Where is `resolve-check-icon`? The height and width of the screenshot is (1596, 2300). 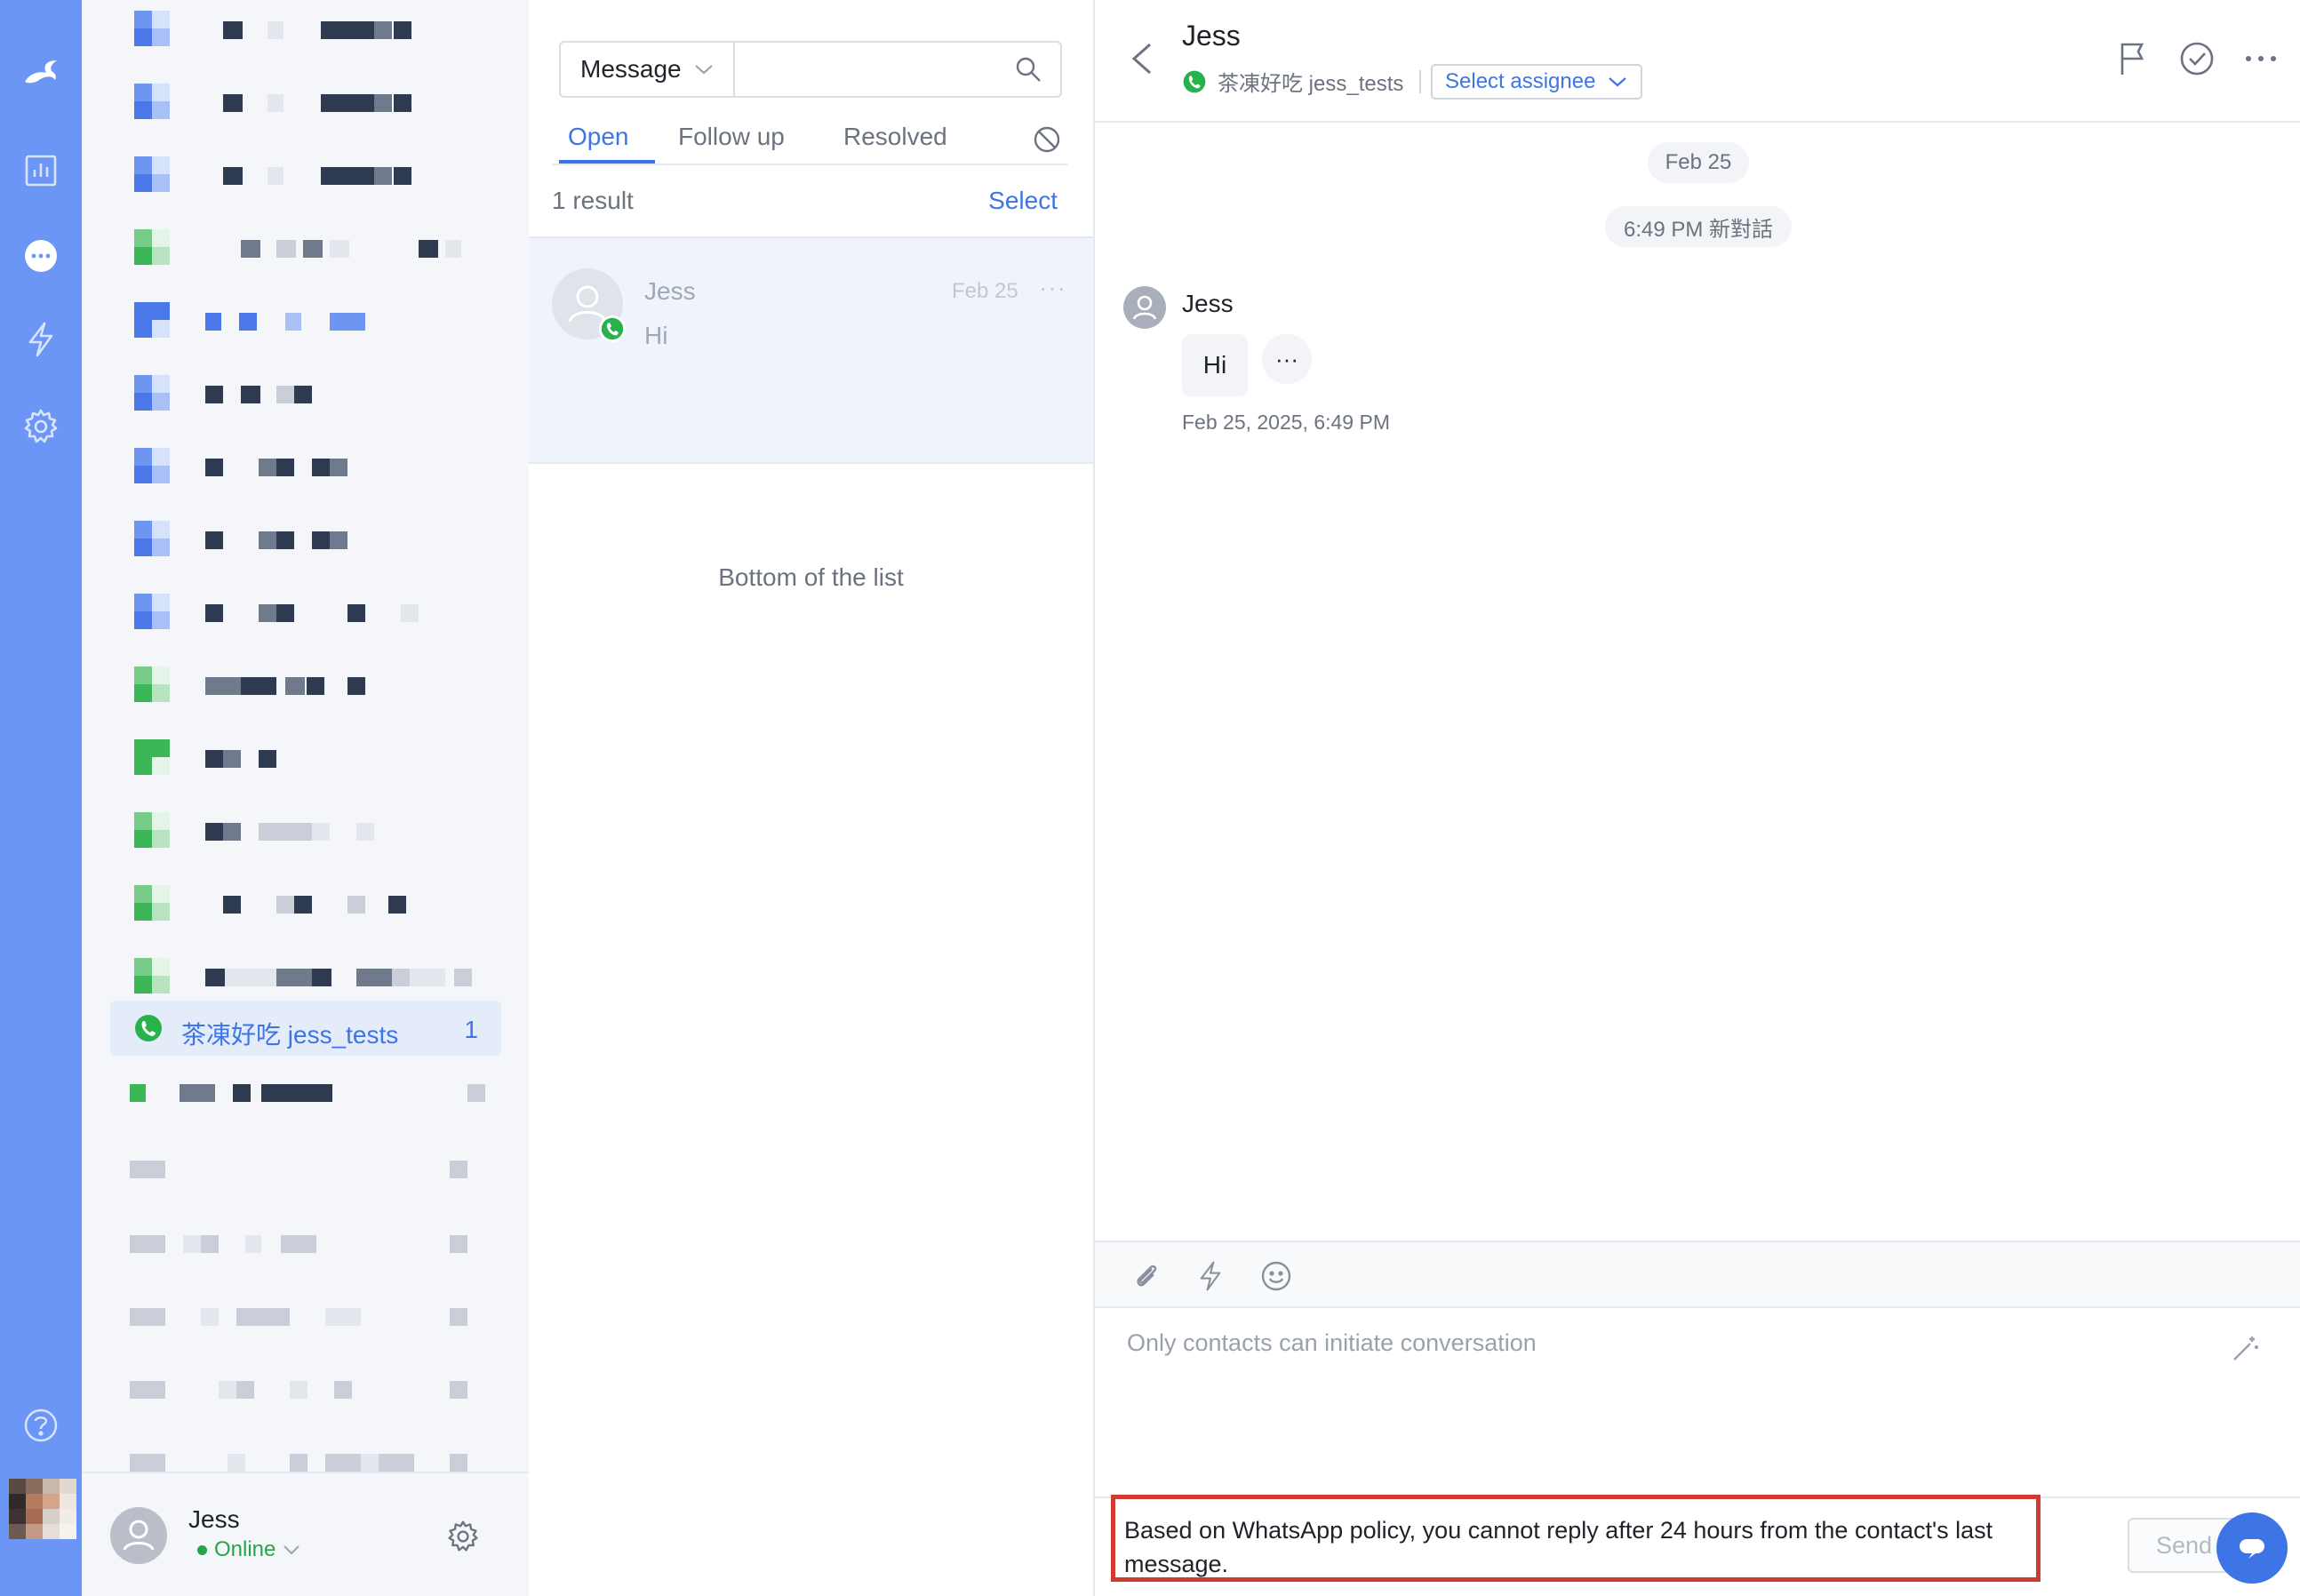 resolve-check-icon is located at coordinates (2196, 58).